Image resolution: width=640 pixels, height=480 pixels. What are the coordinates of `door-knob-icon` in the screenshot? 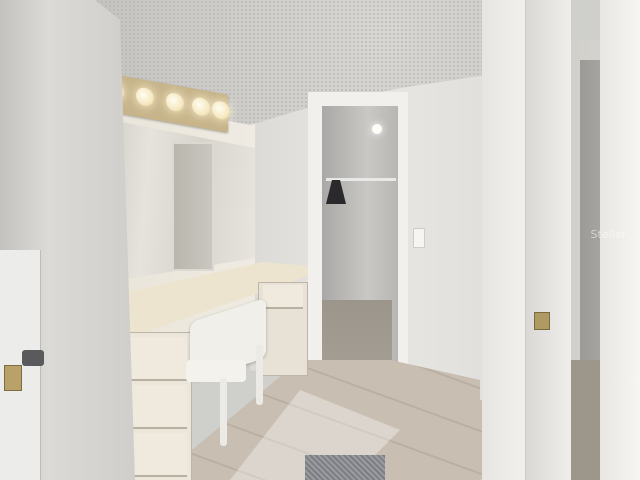 It's located at (33, 358).